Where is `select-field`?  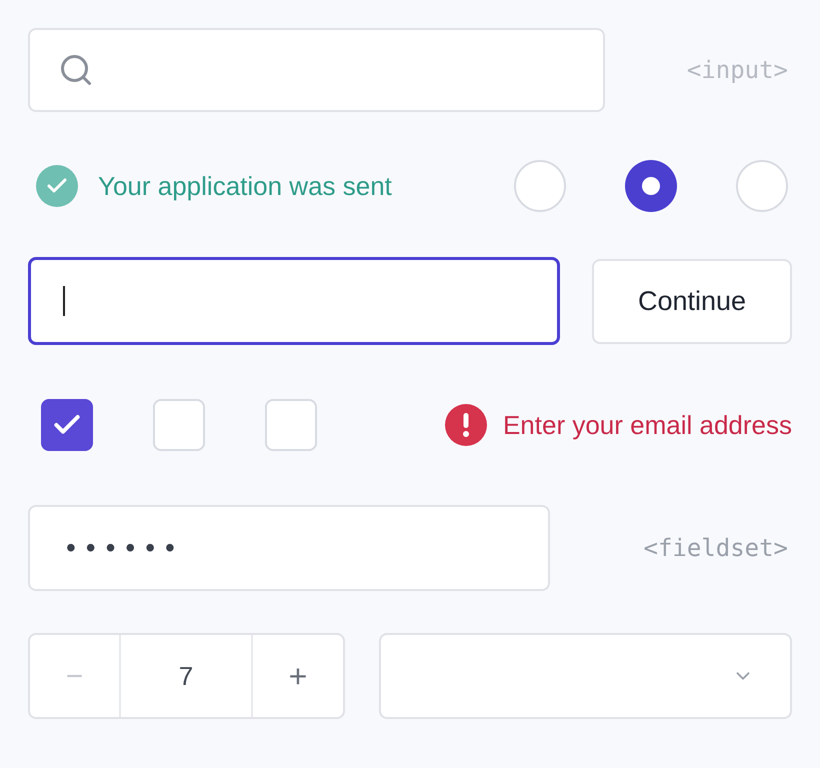
select-field is located at coordinates (585, 676).